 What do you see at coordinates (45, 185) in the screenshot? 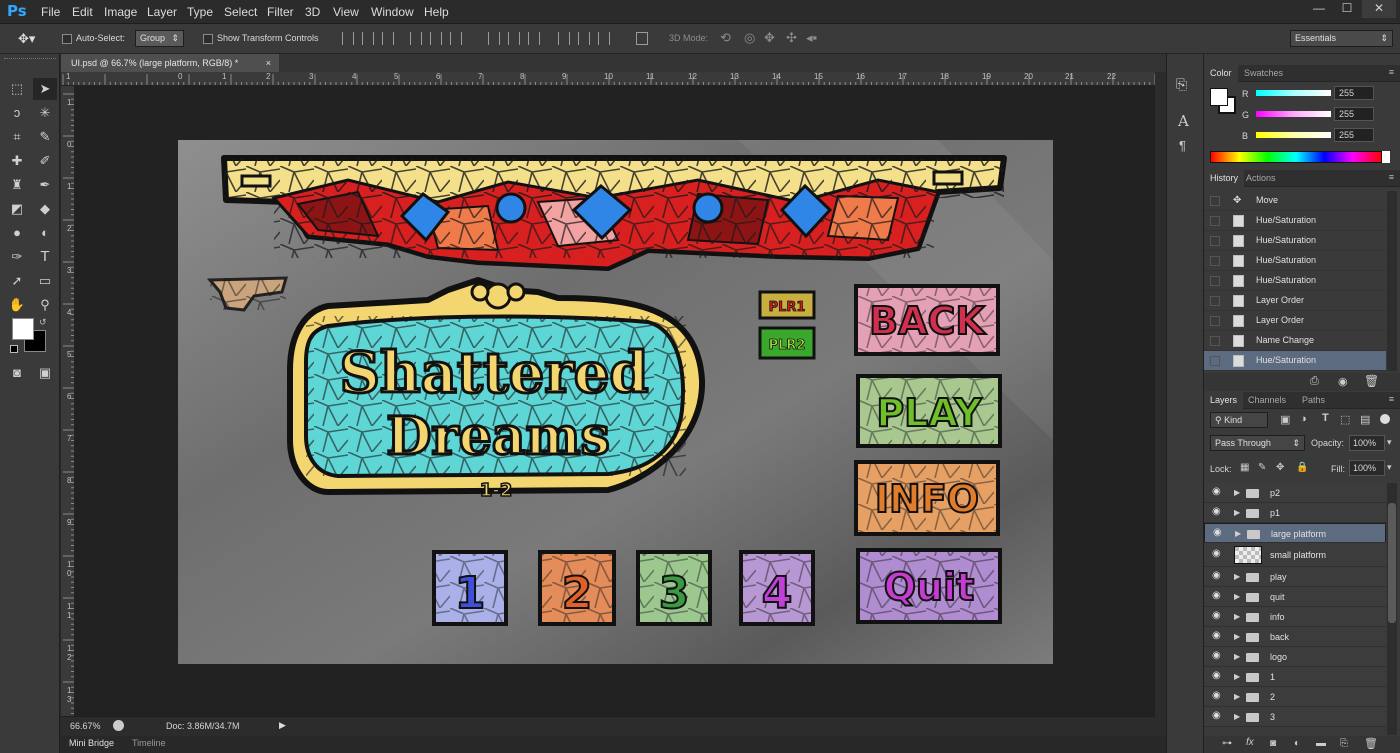
I see `history-brush-icon: ✒` at bounding box center [45, 185].